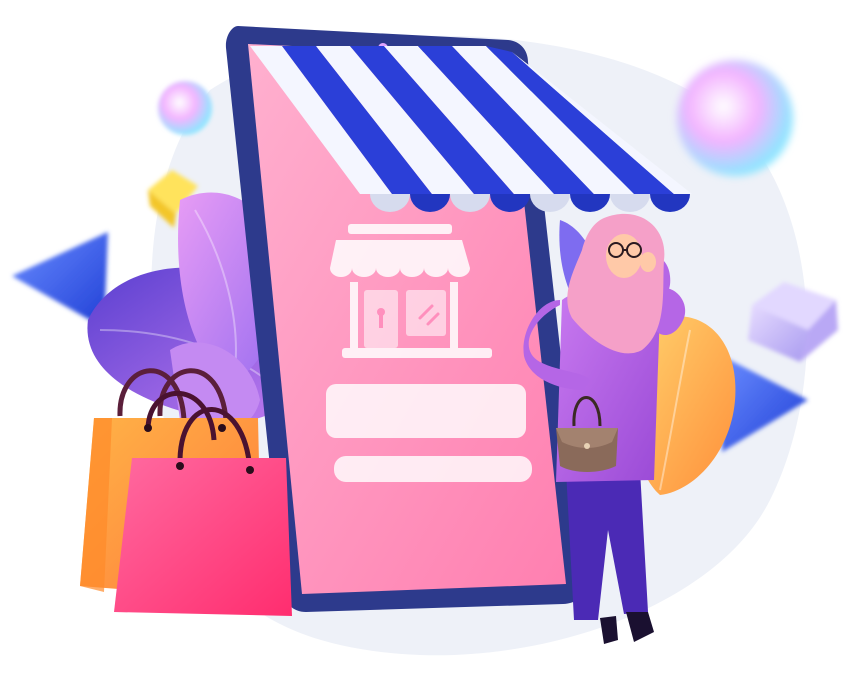  Describe the element at coordinates (433, 469) in the screenshot. I see `screen-text-bar-small` at that location.